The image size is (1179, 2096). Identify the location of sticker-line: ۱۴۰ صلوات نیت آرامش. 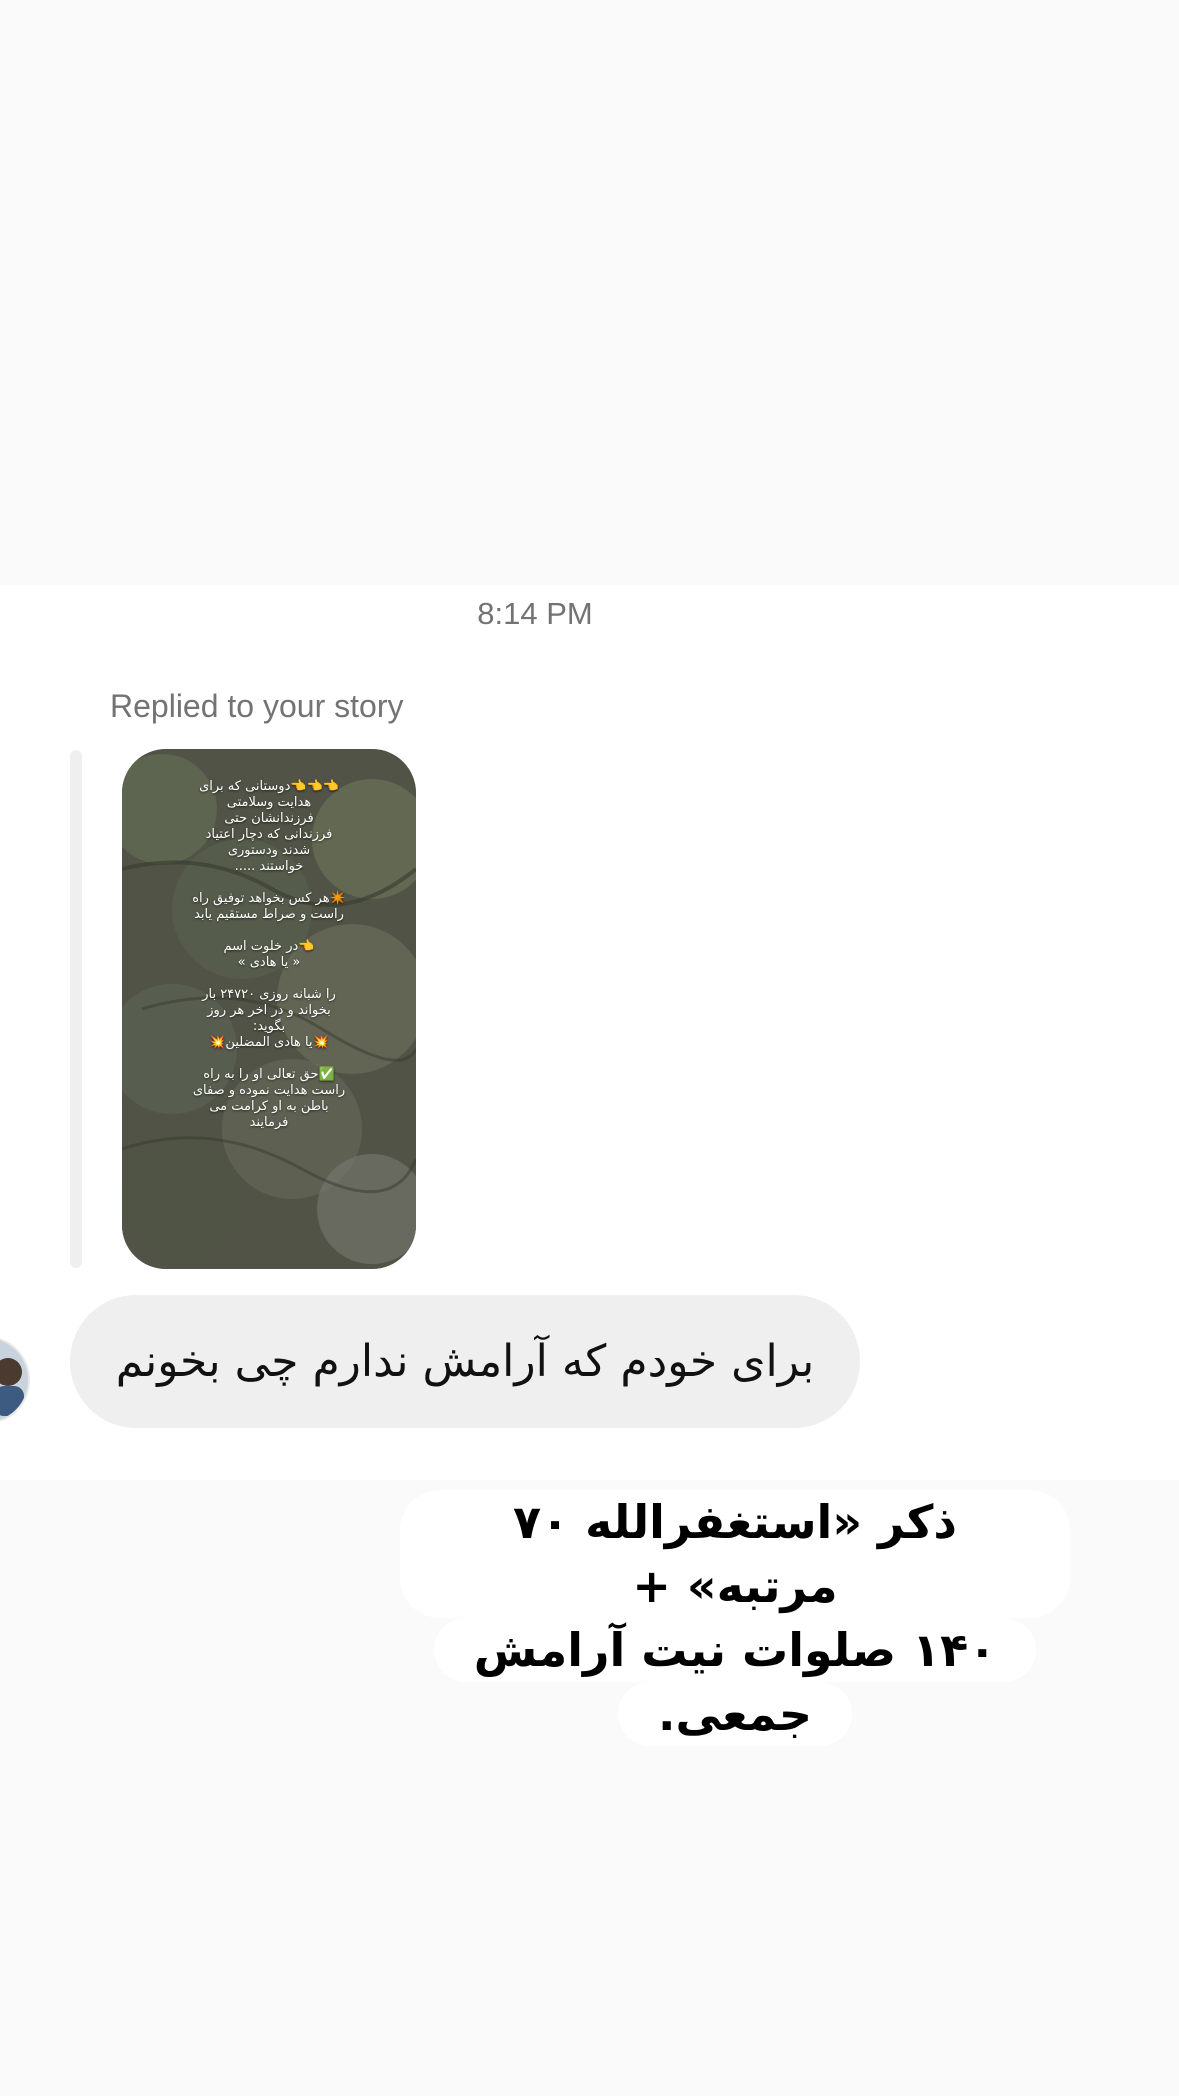
(735, 1650).